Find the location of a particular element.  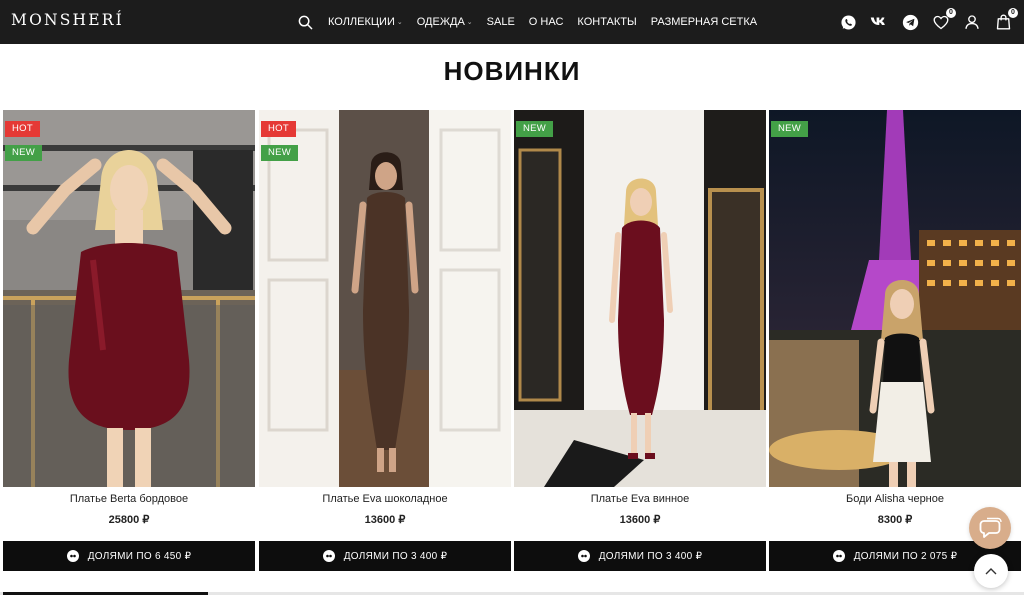

wishlist-count-badge: 0 is located at coordinates (951, 13).